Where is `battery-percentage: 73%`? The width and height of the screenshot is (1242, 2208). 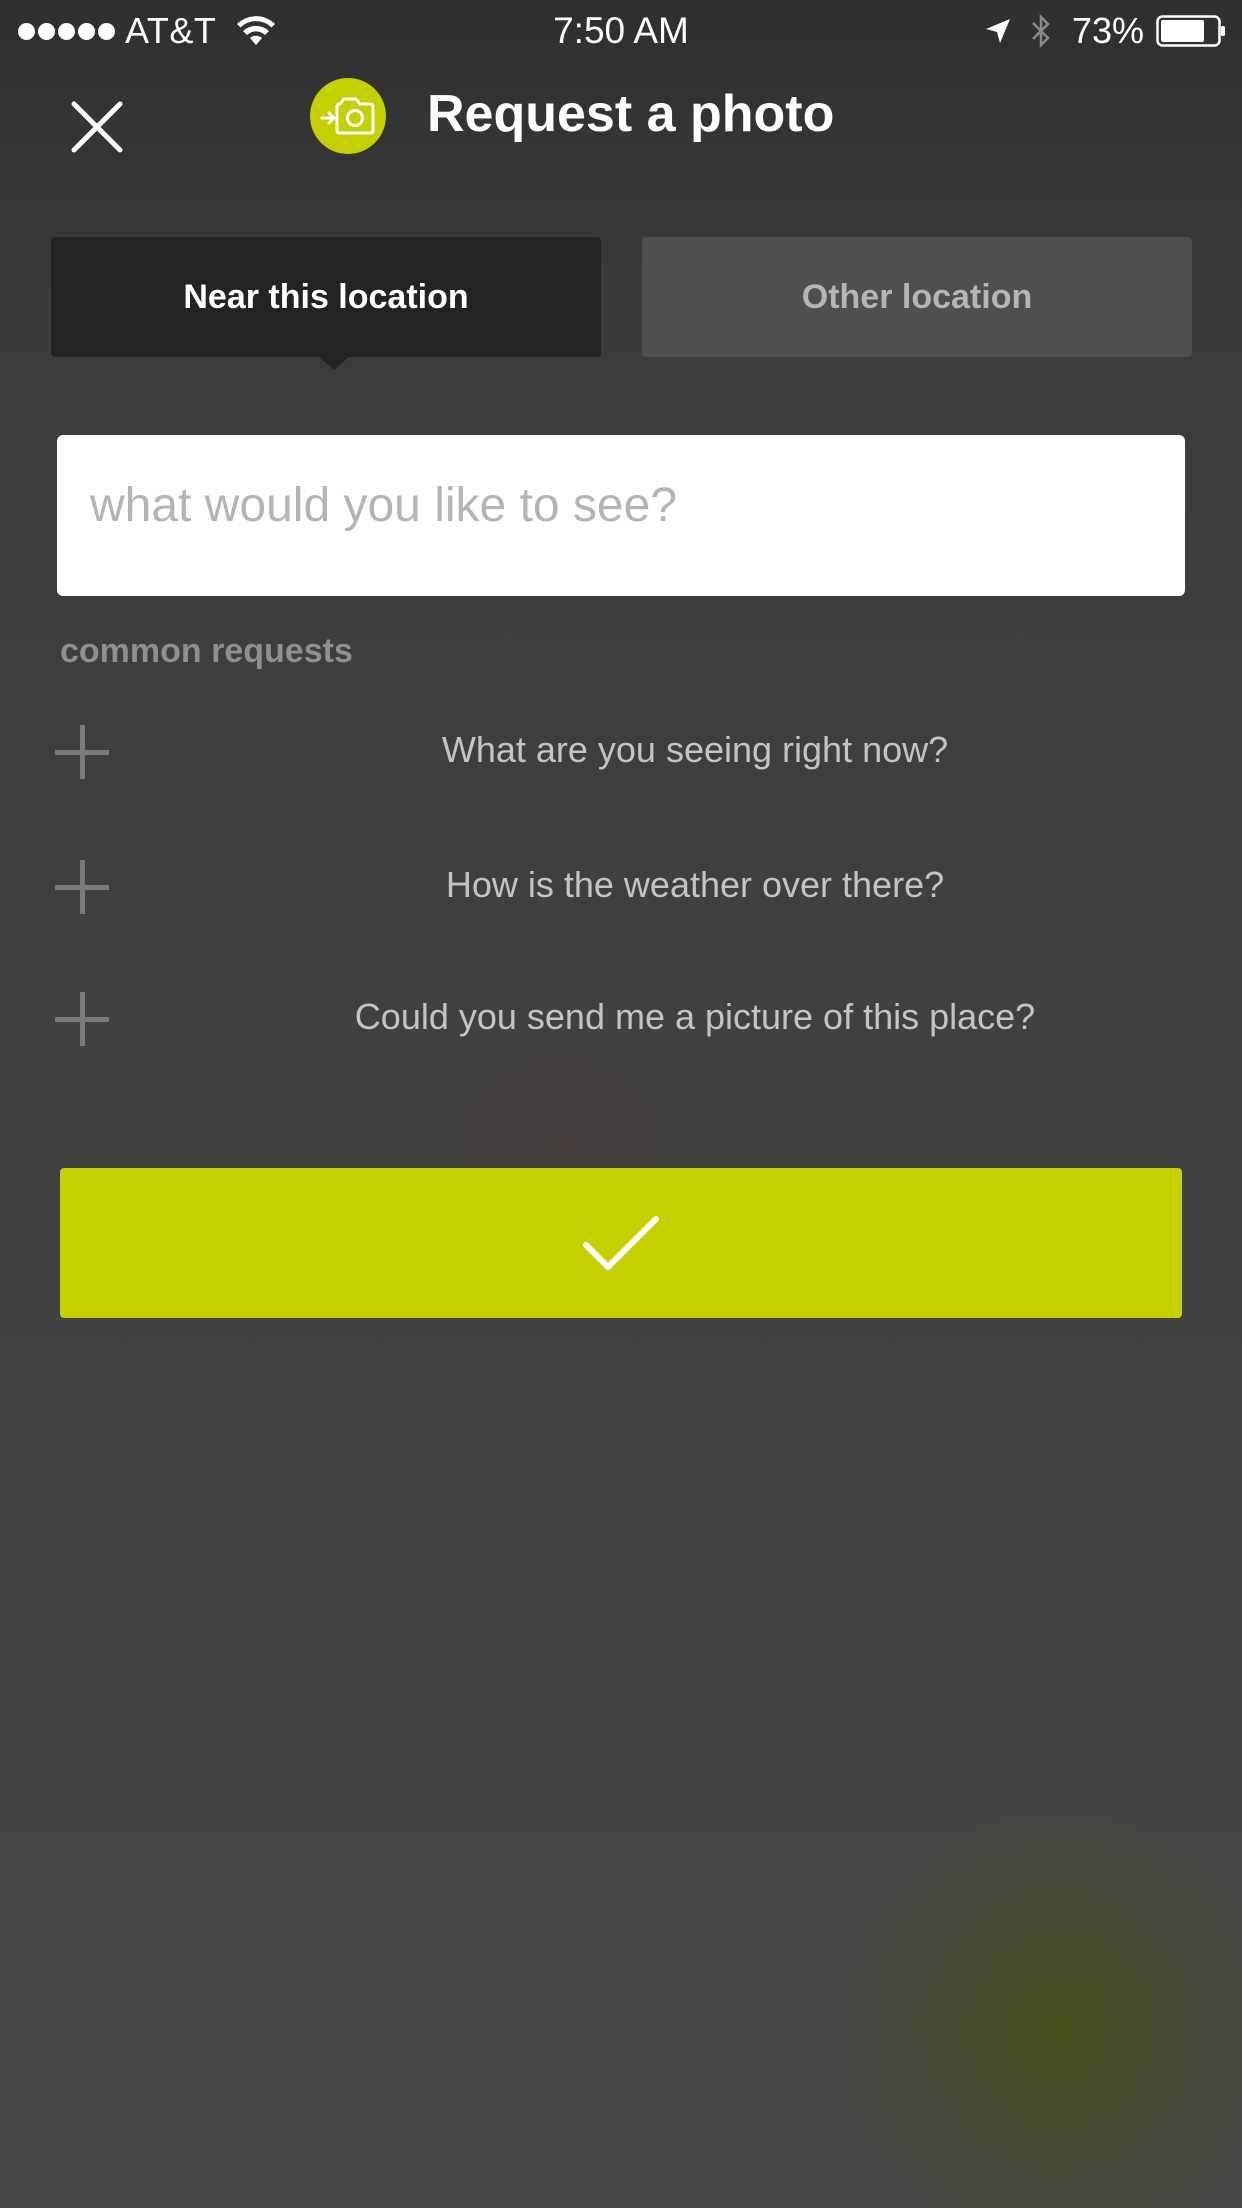
battery-percentage: 73% is located at coordinates (1107, 30).